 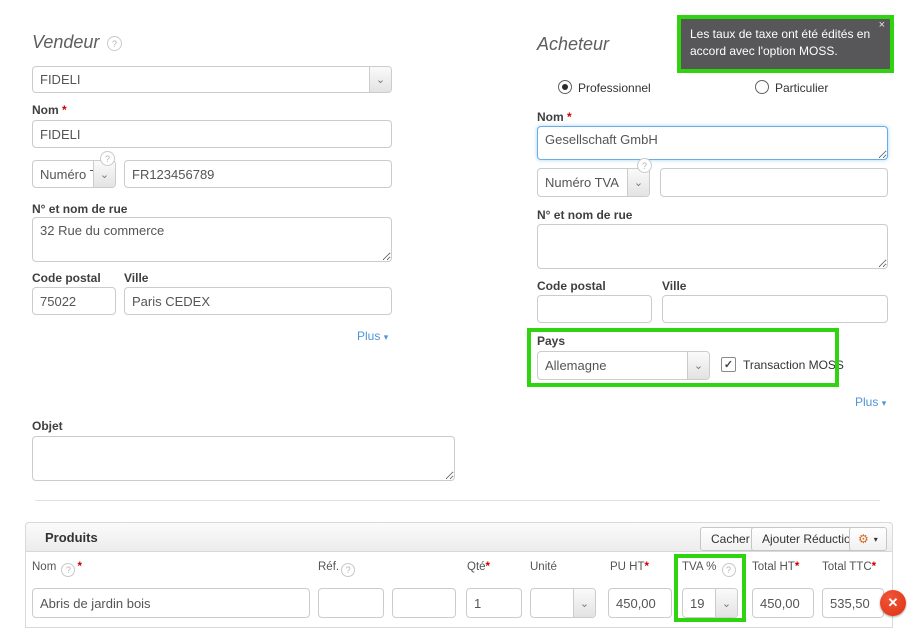 I want to click on acheteur-pays-label: Pays, so click(x=551, y=341).